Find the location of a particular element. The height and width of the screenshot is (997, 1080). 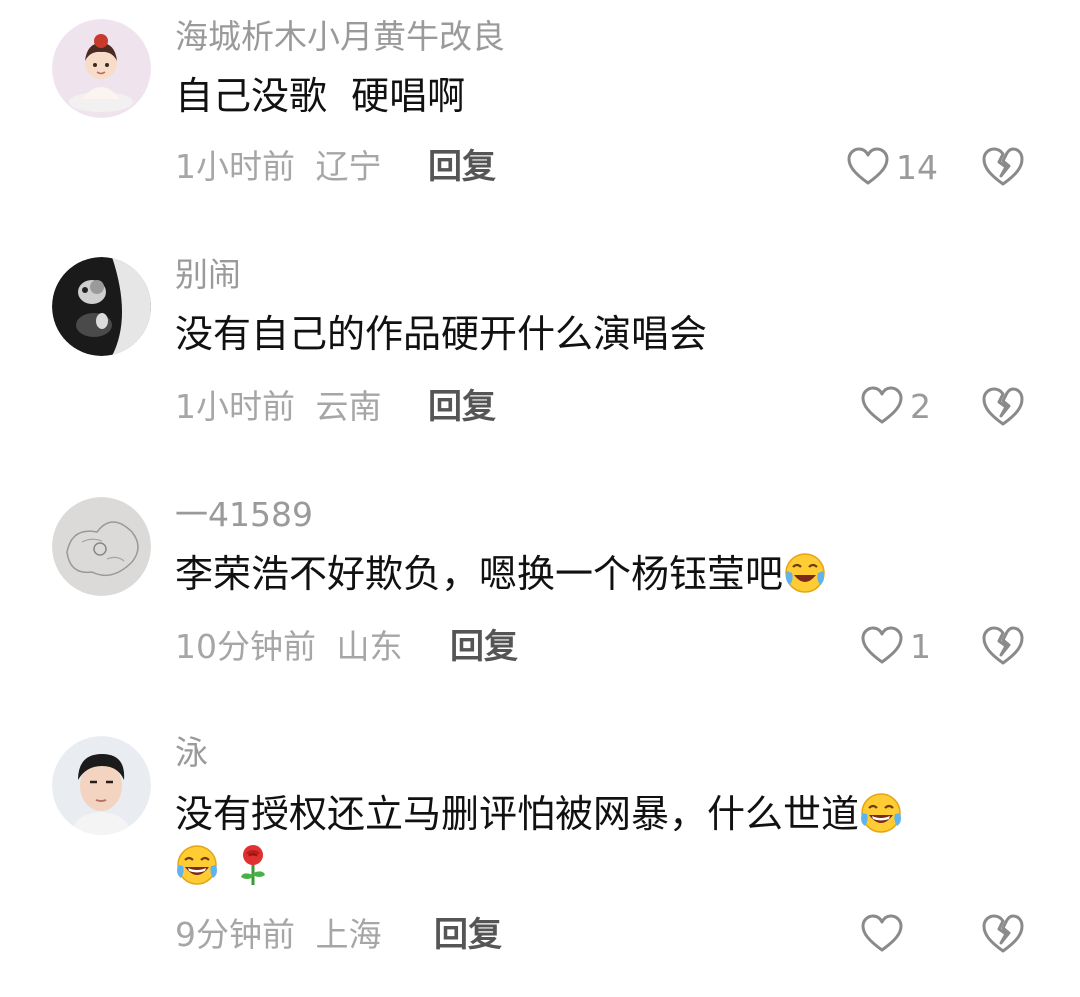

comment-text-content: 没有自己的作品硬开什么演唱会 is located at coordinates (441, 334).